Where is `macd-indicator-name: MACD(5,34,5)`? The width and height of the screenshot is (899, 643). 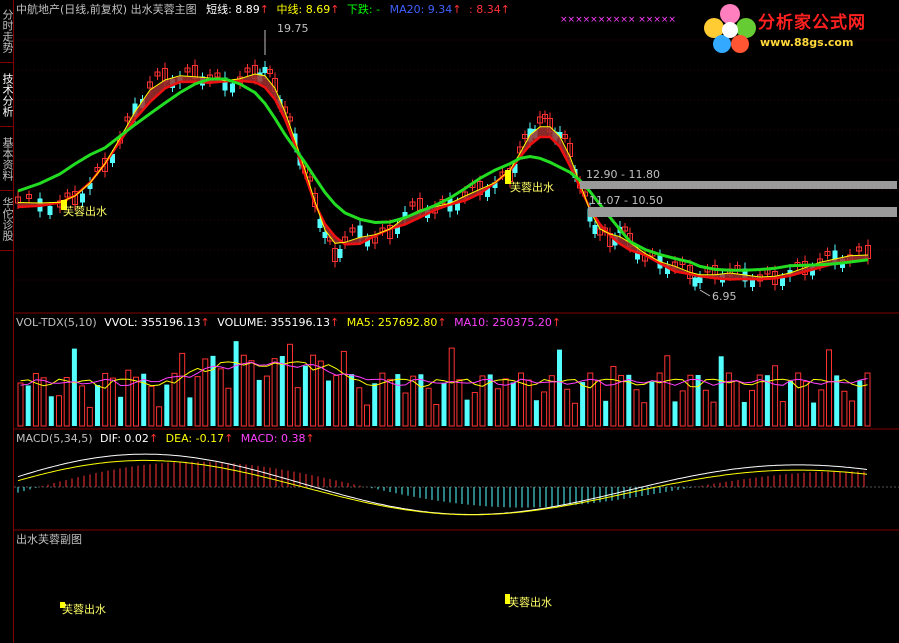 macd-indicator-name: MACD(5,34,5) is located at coordinates (54, 438).